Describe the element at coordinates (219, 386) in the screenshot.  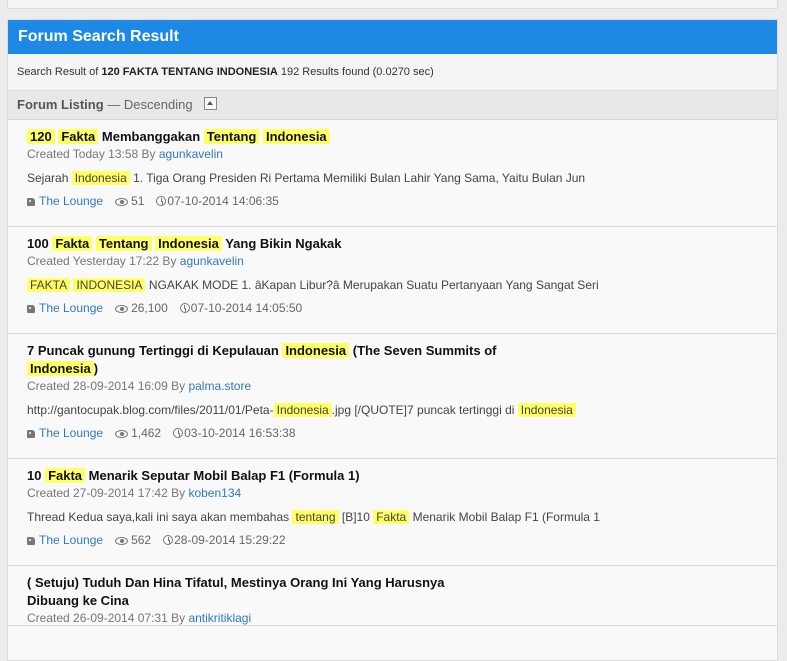
I see `author-link: palma.store` at that location.